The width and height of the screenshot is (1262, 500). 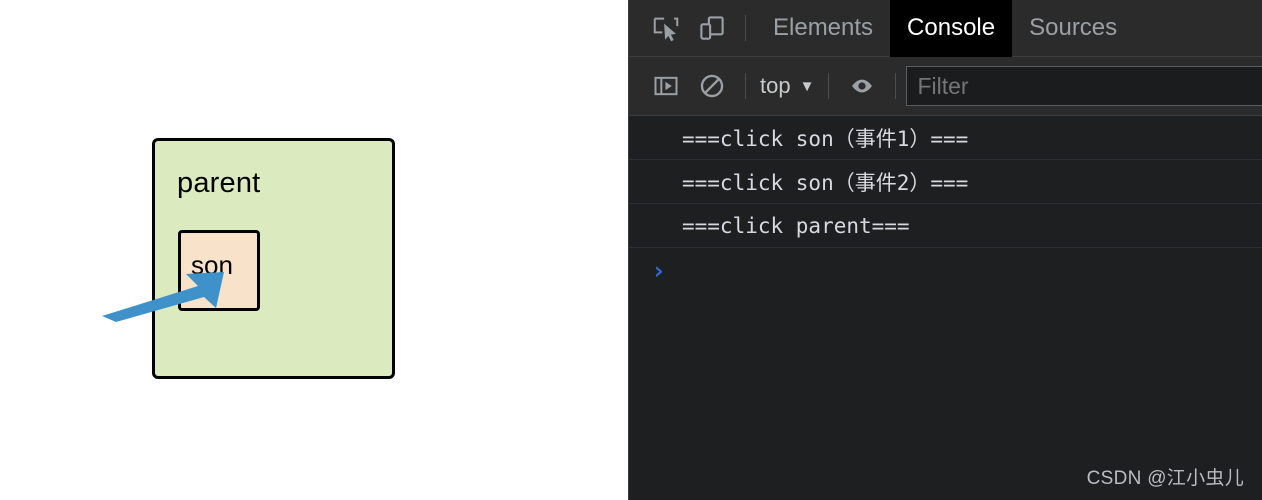 I want to click on son-box: son, so click(x=219, y=270).